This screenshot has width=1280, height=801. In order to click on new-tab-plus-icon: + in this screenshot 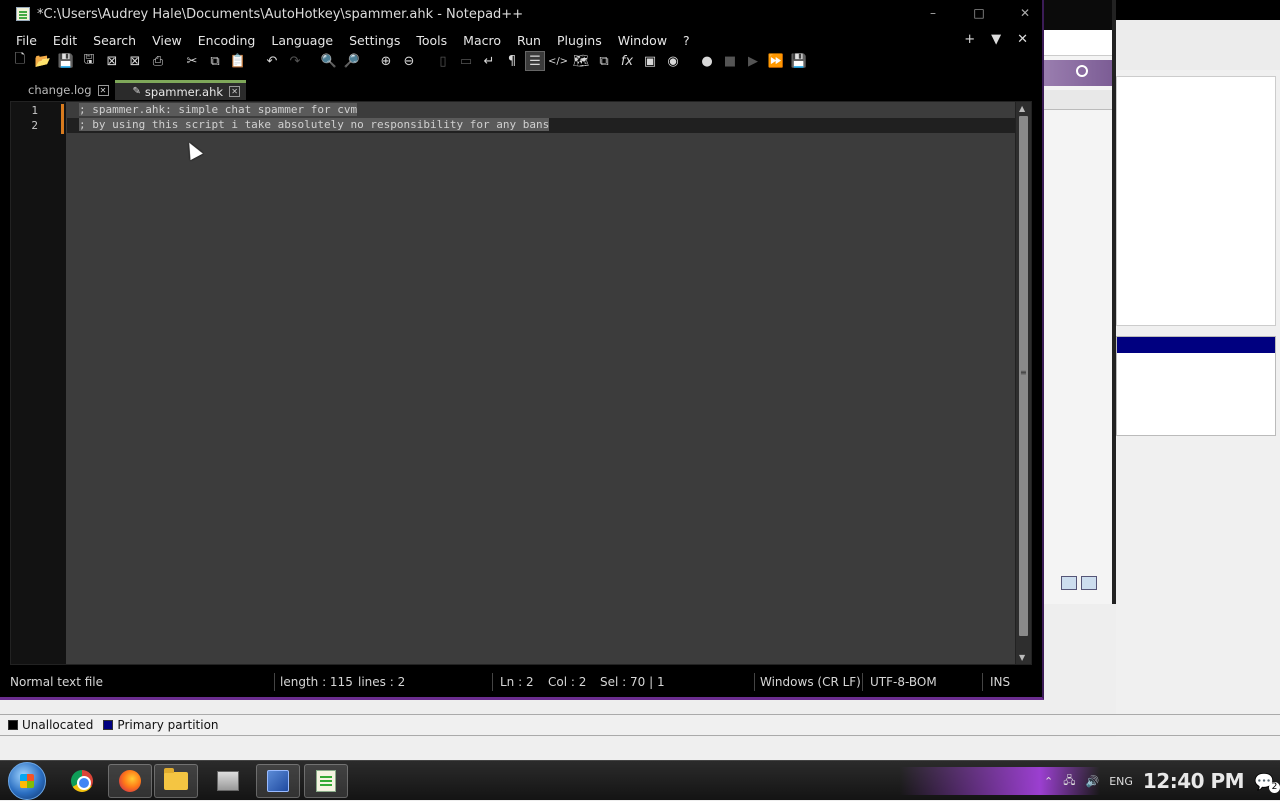, I will do `click(969, 39)`.